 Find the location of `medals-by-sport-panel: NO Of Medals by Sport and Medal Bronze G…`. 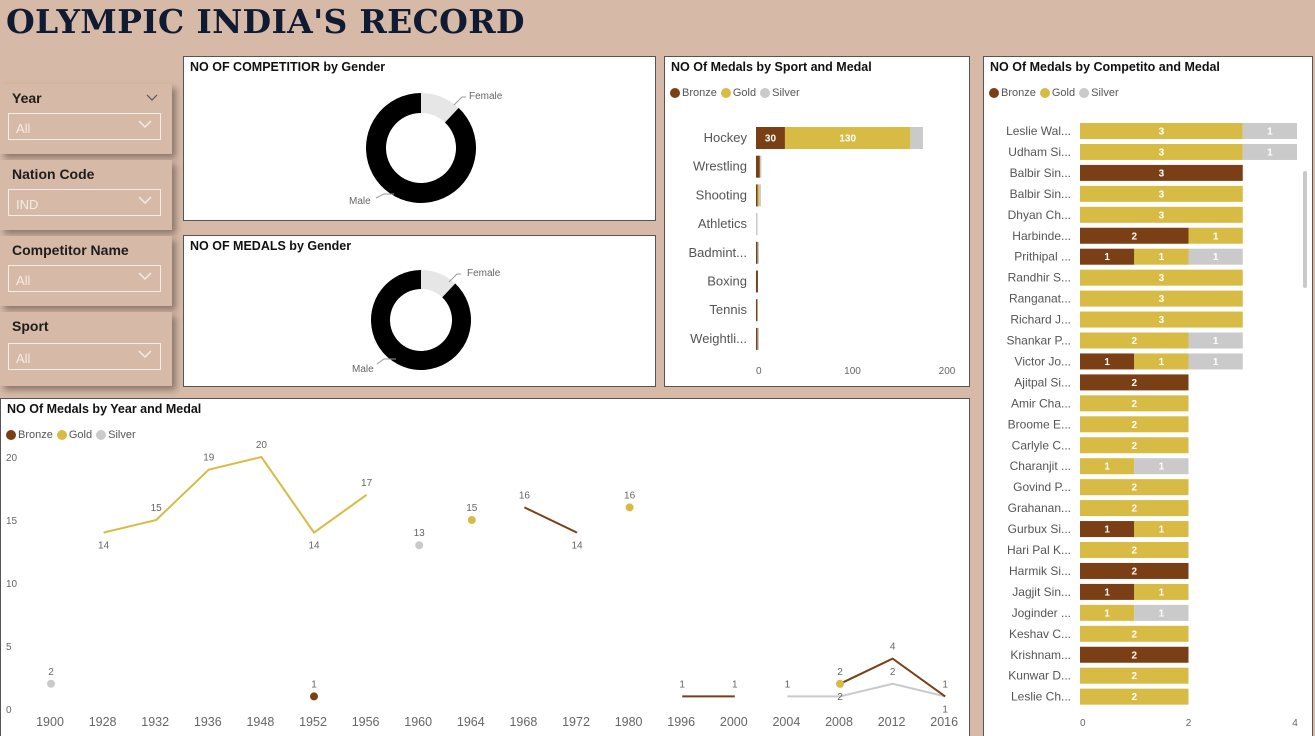

medals-by-sport-panel: NO Of Medals by Sport and Medal Bronze G… is located at coordinates (817, 221).